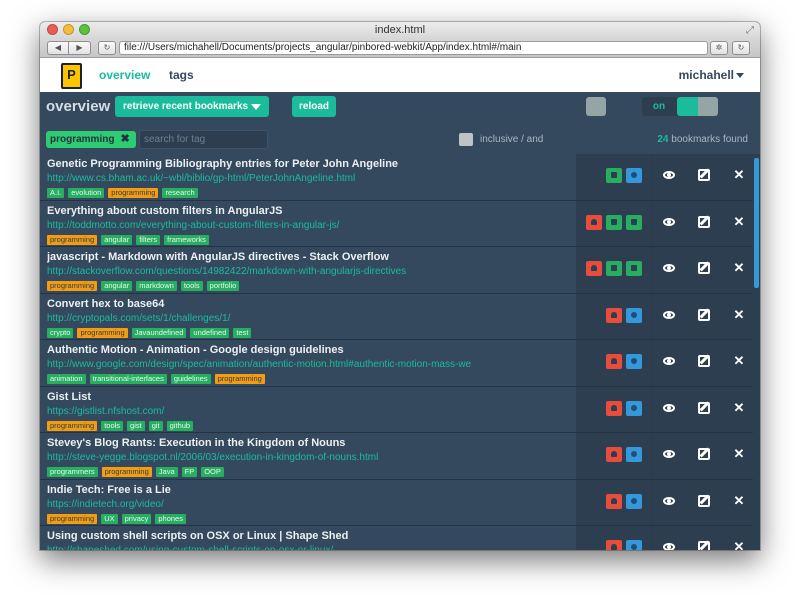  Describe the element at coordinates (86, 193) in the screenshot. I see `tag-badge: evolution` at that location.